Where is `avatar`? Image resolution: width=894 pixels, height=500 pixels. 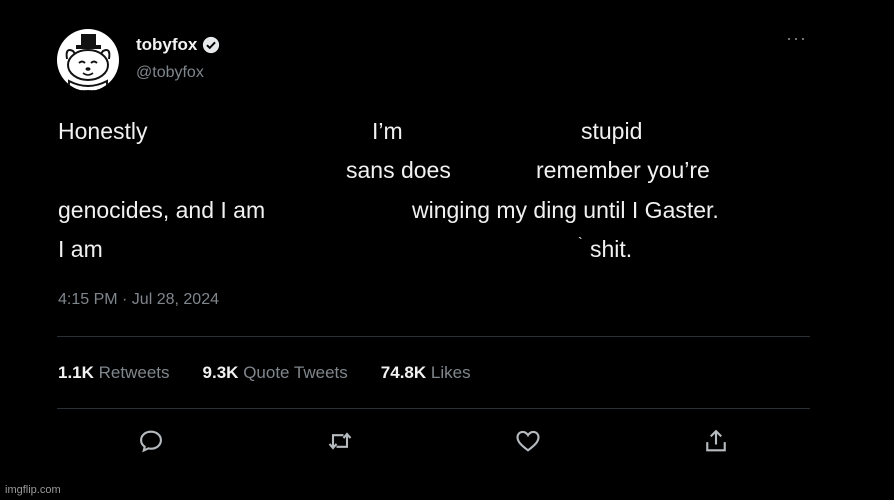
avatar is located at coordinates (88, 60).